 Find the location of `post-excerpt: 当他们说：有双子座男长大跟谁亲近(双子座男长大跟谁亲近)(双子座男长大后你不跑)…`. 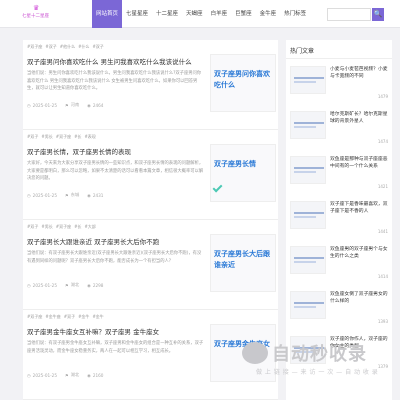

post-excerpt: 当他们说：有双子座男长大跟谁亲近(双子座男长大跟谁亲近)(双子座男长大后你不跑)… is located at coordinates (114, 257).